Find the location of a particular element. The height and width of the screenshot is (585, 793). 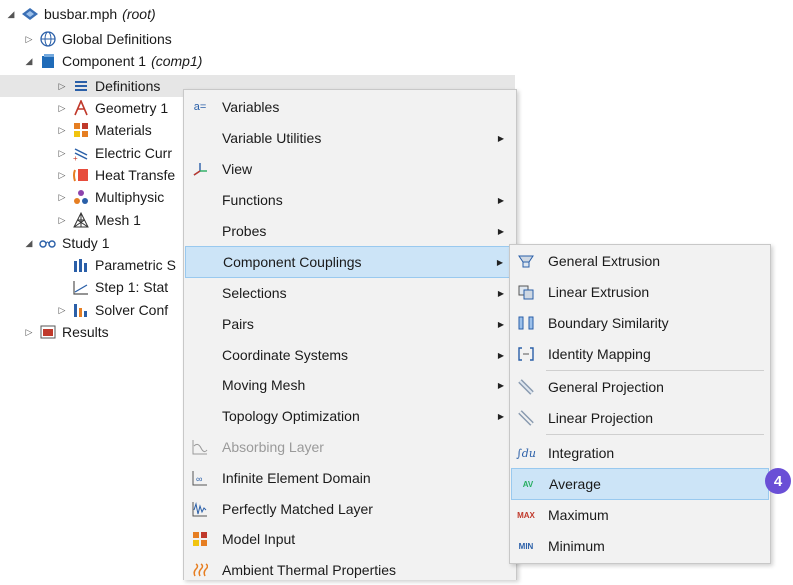

tree-node-solver-configurations: ▷ Solver Conf is located at coordinates (112, 310).